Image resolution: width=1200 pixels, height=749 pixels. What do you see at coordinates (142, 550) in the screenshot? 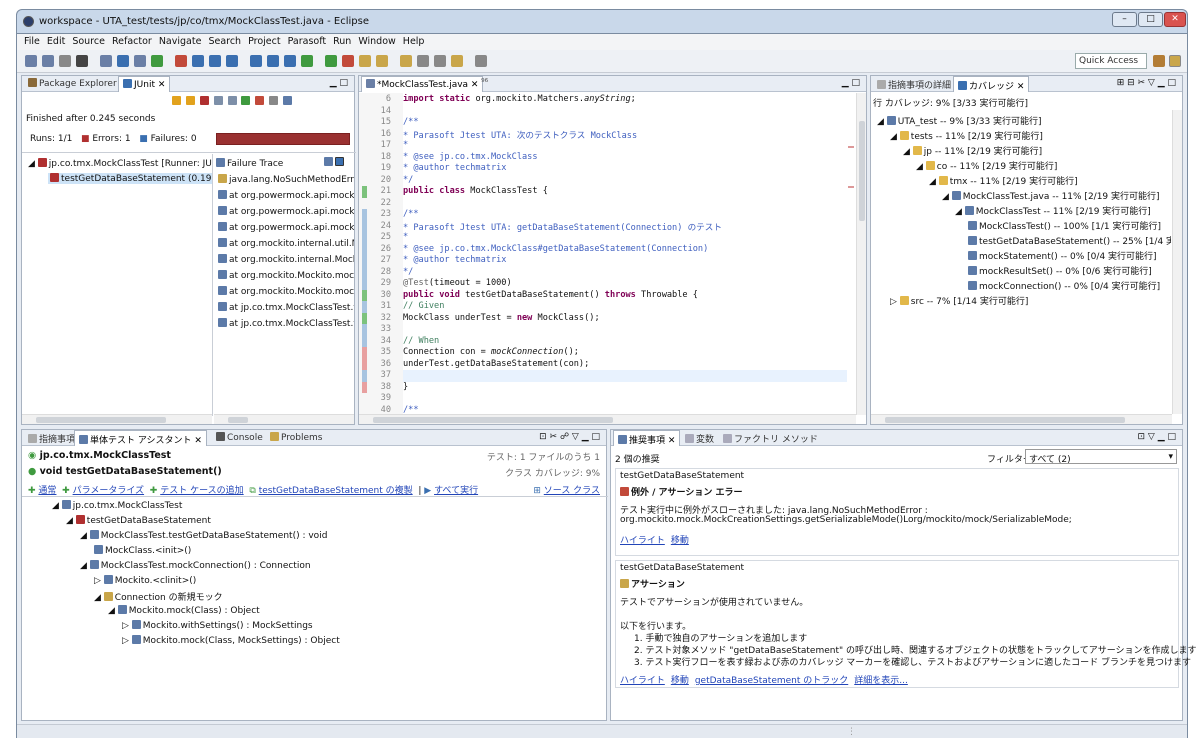
I see `assistant-tree-item: MockClass.<init>()` at bounding box center [142, 550].